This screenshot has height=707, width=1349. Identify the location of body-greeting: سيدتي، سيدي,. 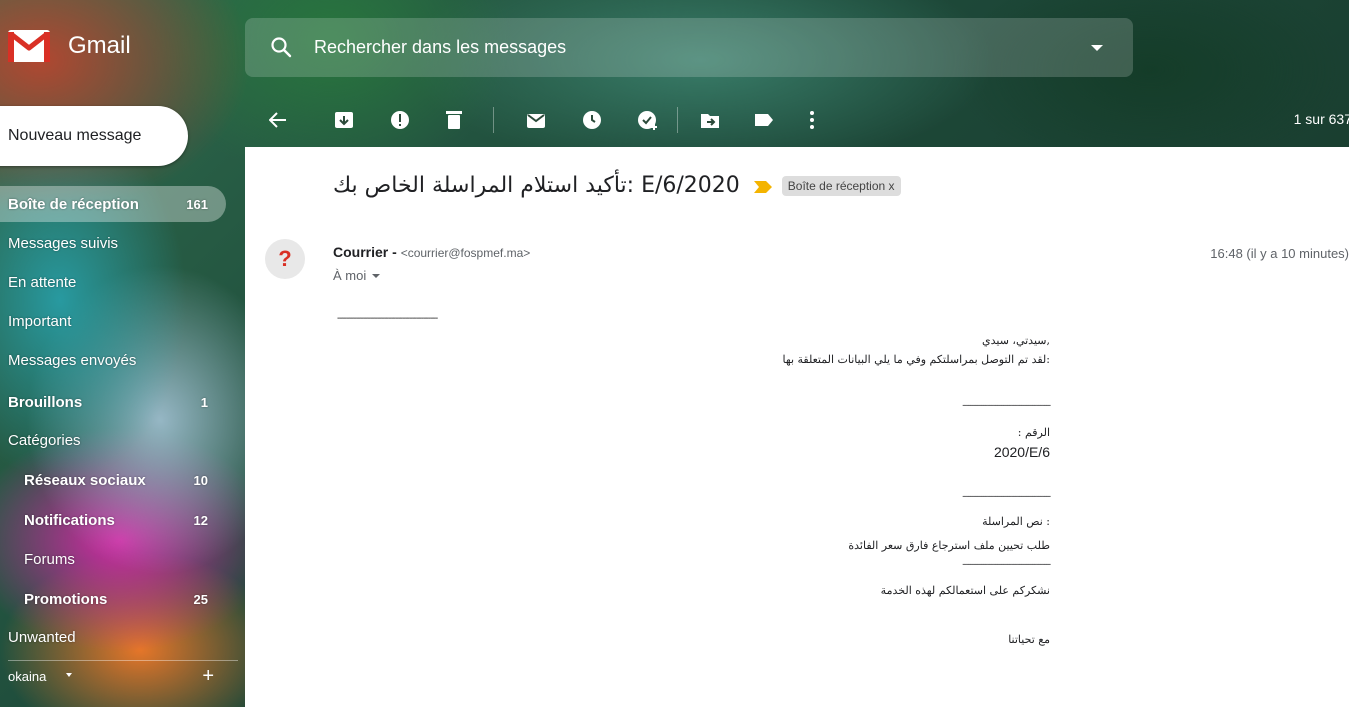
(1015, 340).